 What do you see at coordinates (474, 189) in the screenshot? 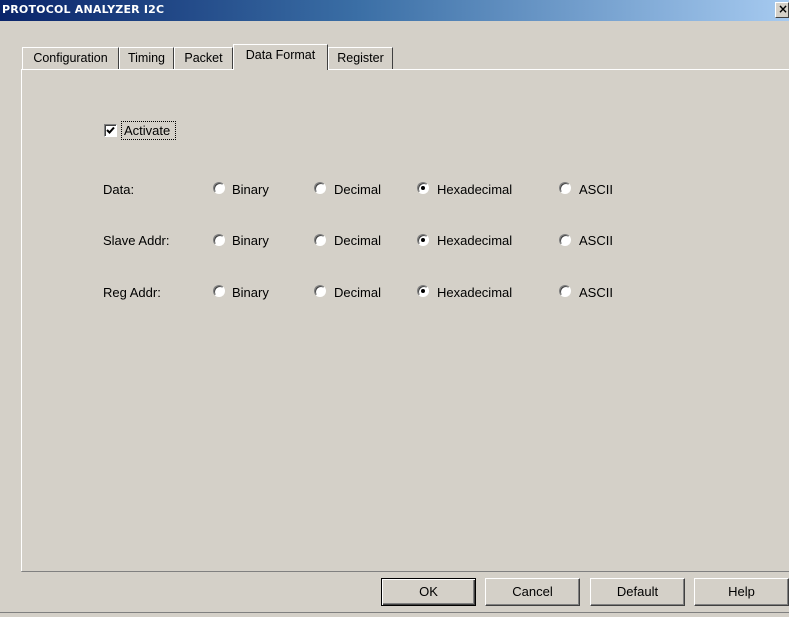
I see `data-hexadecimal-label: Hexadecimal` at bounding box center [474, 189].